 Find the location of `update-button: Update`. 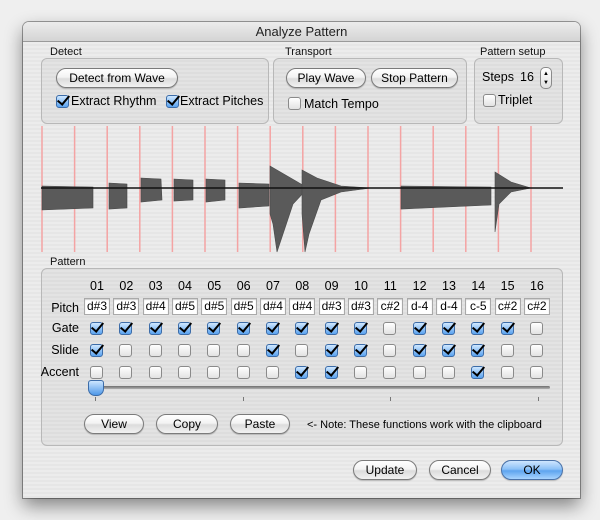

update-button: Update is located at coordinates (385, 470).